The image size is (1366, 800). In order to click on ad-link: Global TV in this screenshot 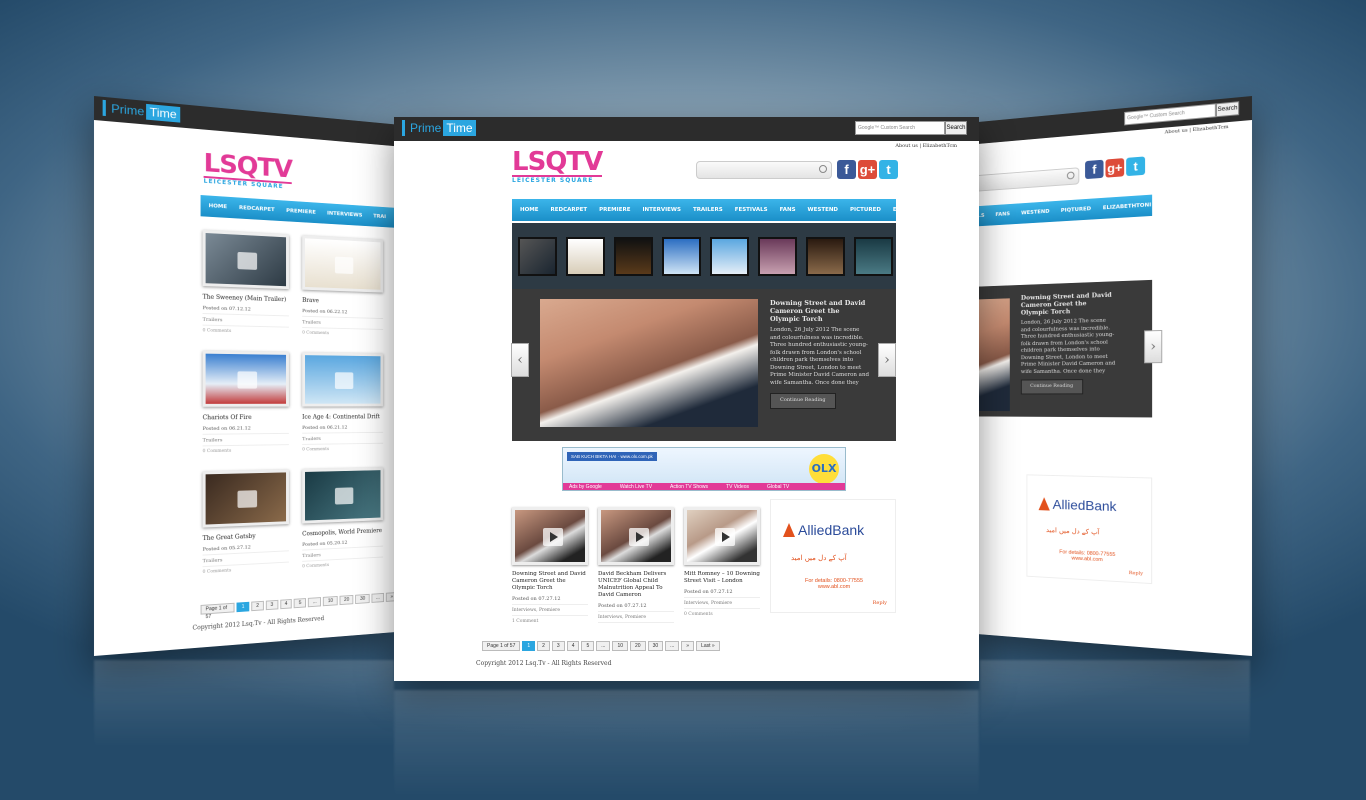, I will do `click(778, 487)`.